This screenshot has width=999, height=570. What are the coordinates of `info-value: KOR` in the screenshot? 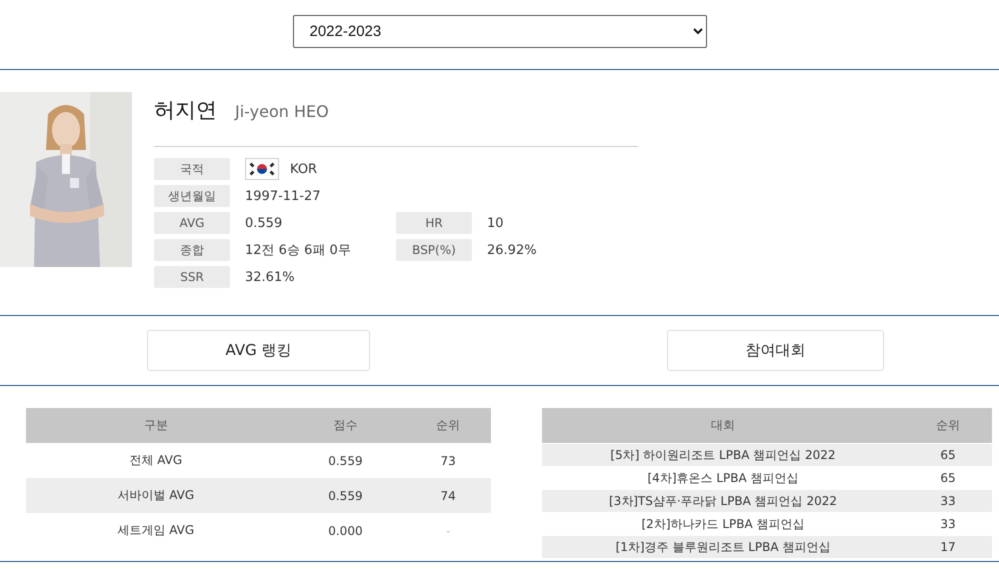 It's located at (304, 169).